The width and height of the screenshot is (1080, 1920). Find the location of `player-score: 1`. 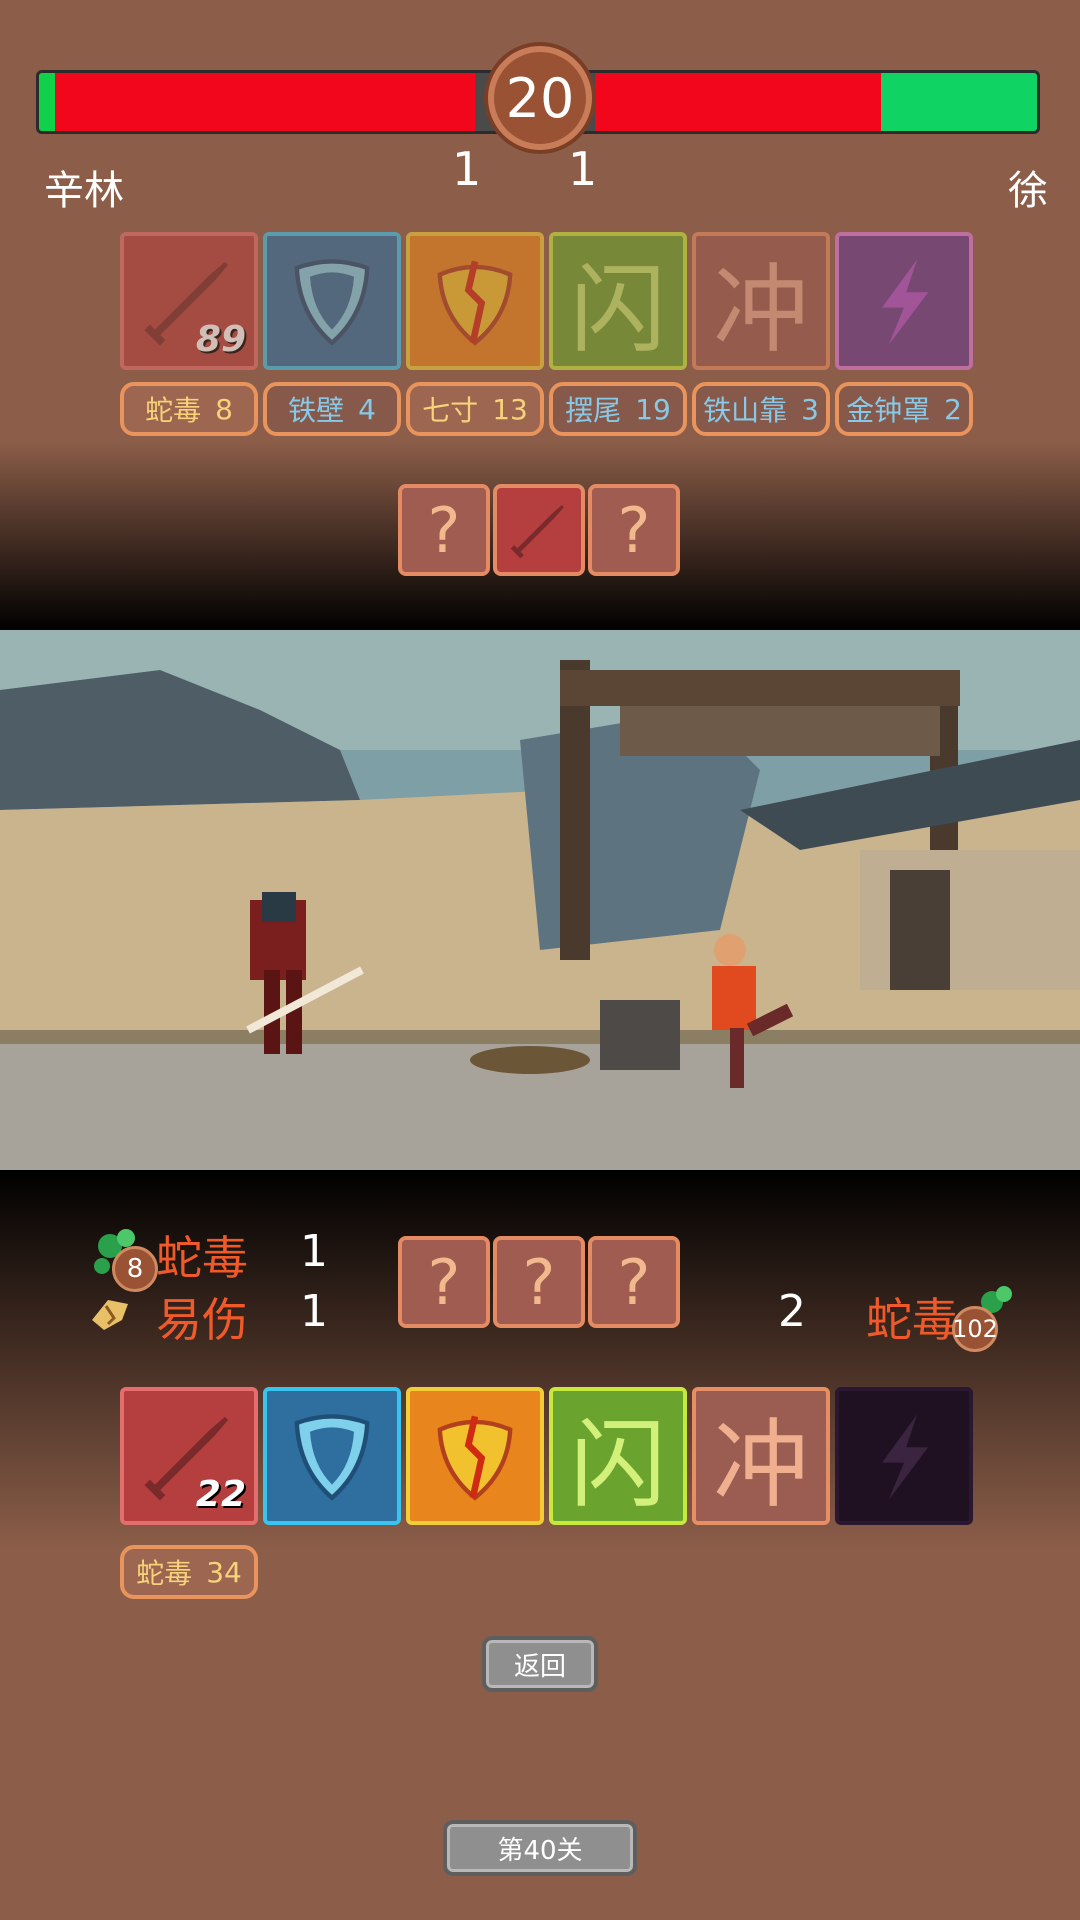

player-score: 1 is located at coordinates (467, 169).